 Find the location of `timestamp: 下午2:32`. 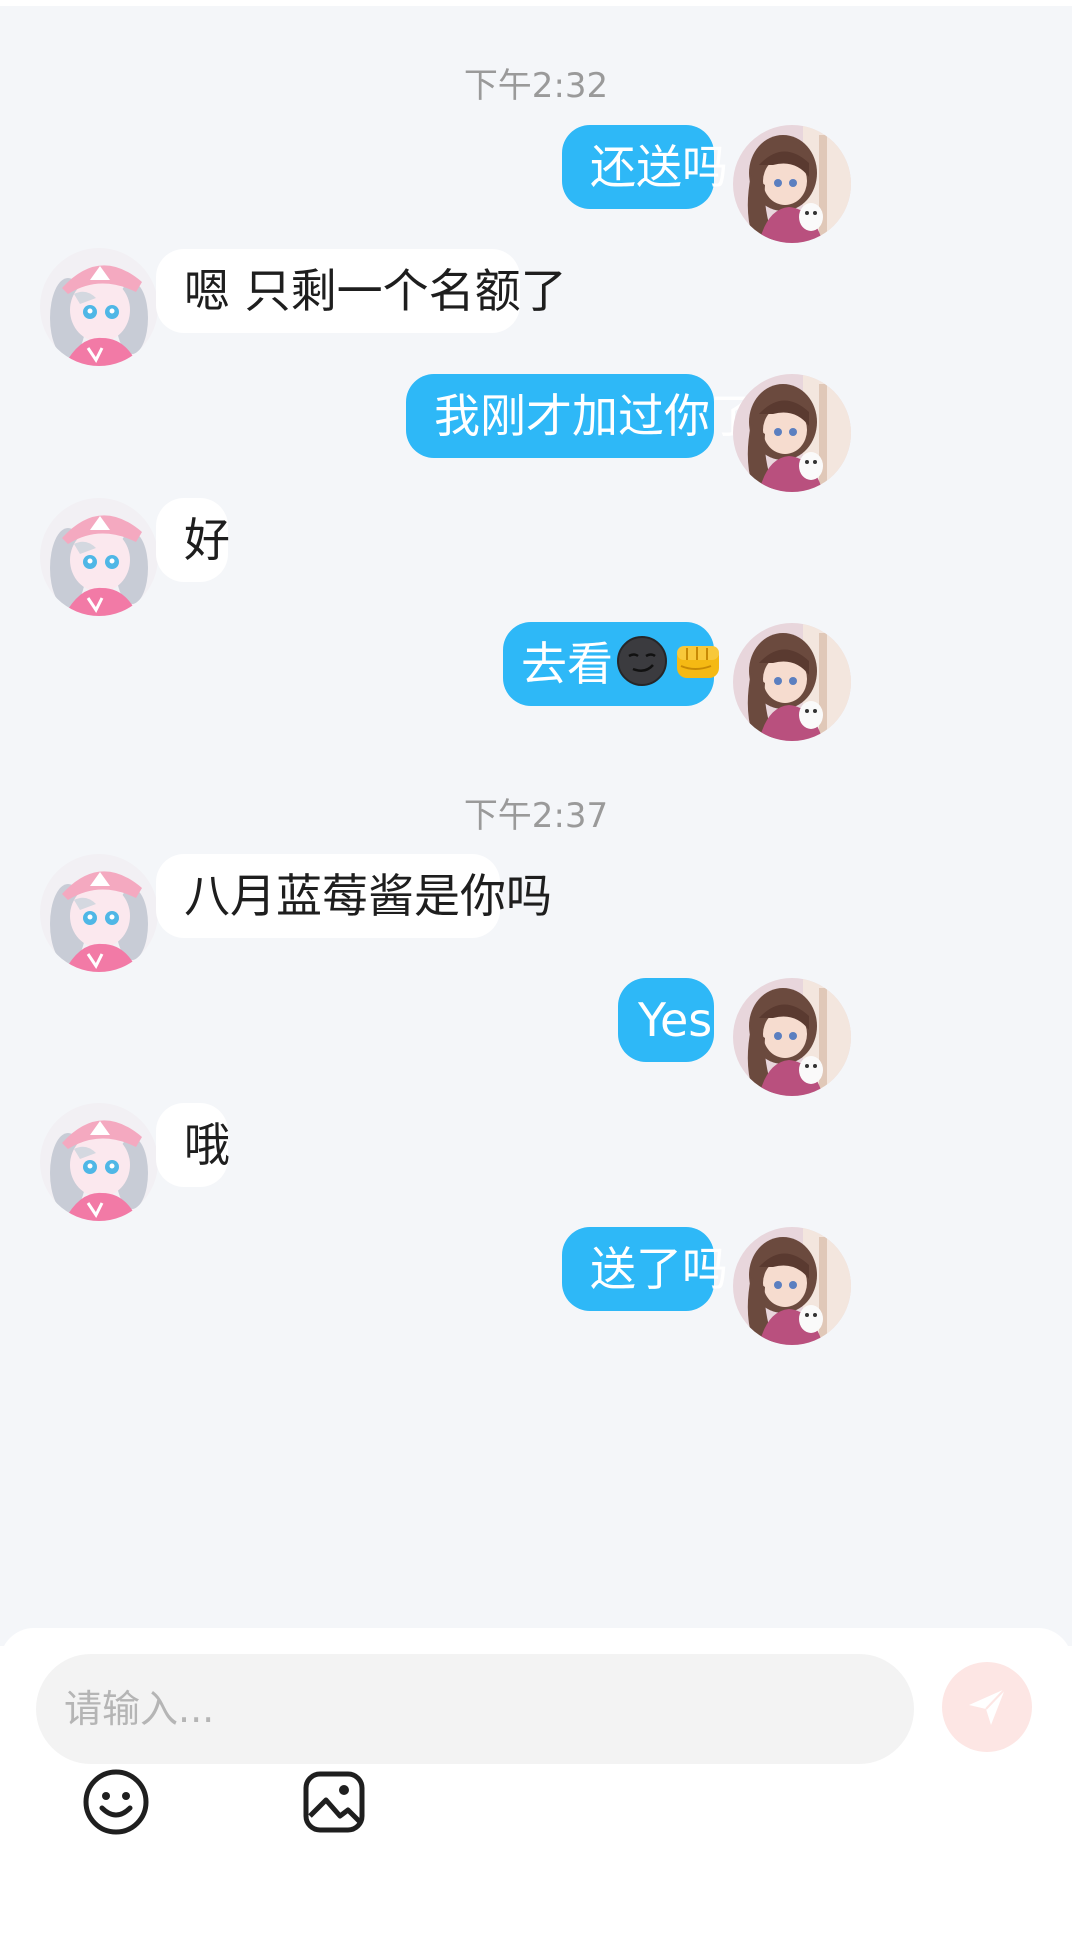

timestamp: 下午2:32 is located at coordinates (536, 86).